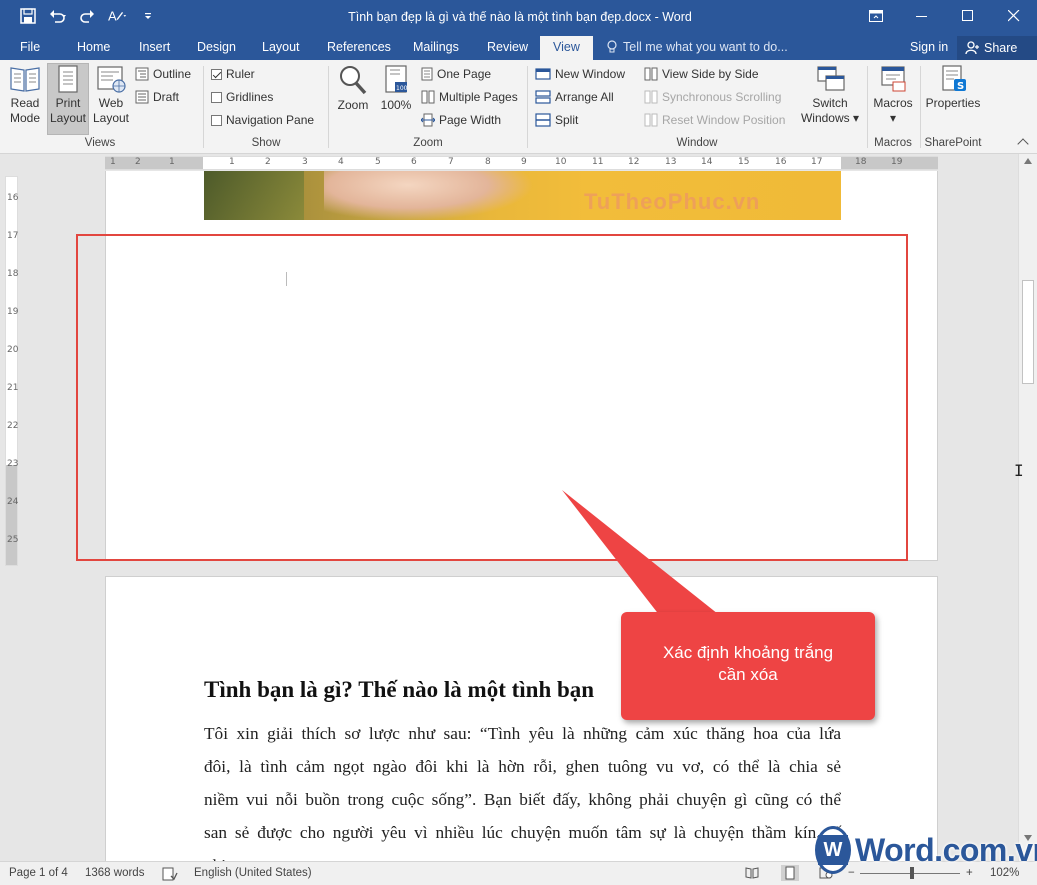  Describe the element at coordinates (428, 120) in the screenshot. I see `page-width-icon` at that location.